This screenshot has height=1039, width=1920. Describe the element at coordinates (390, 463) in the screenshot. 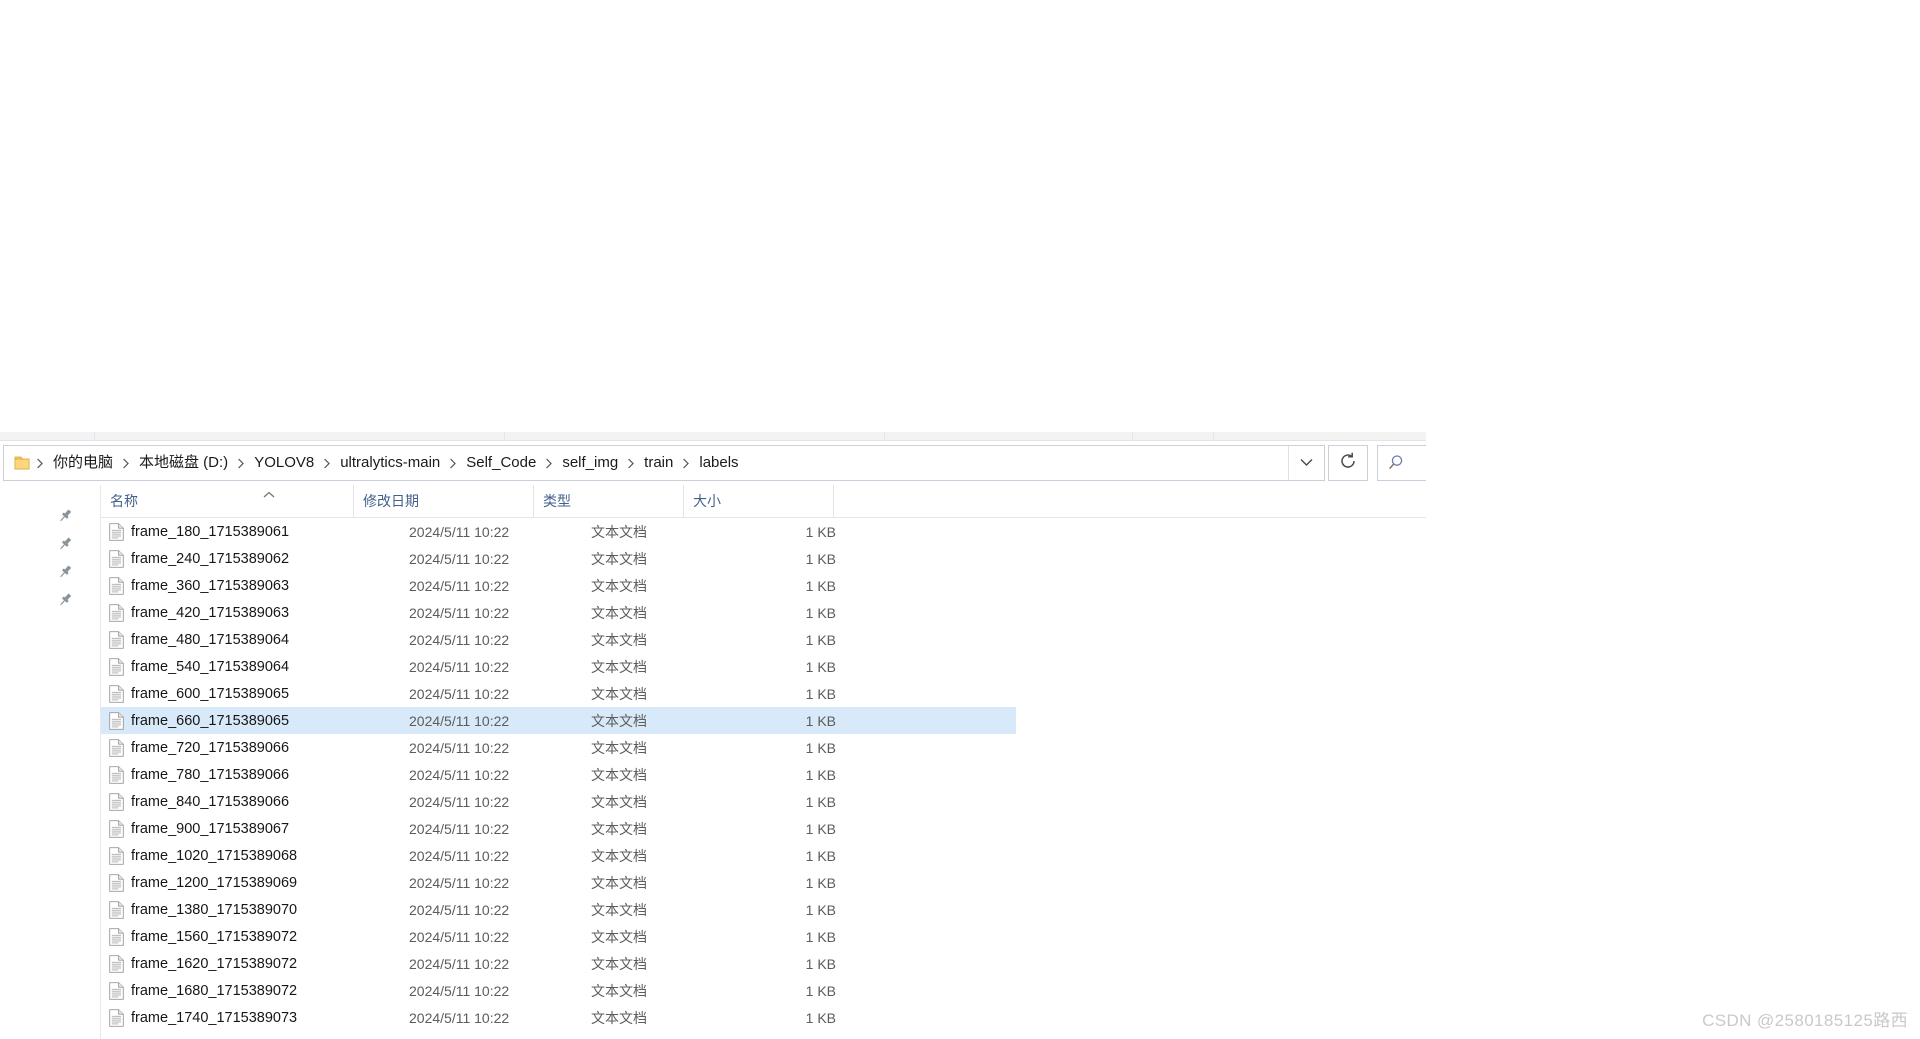

I see `breadcrumb-item-4: ultralytics-main` at that location.